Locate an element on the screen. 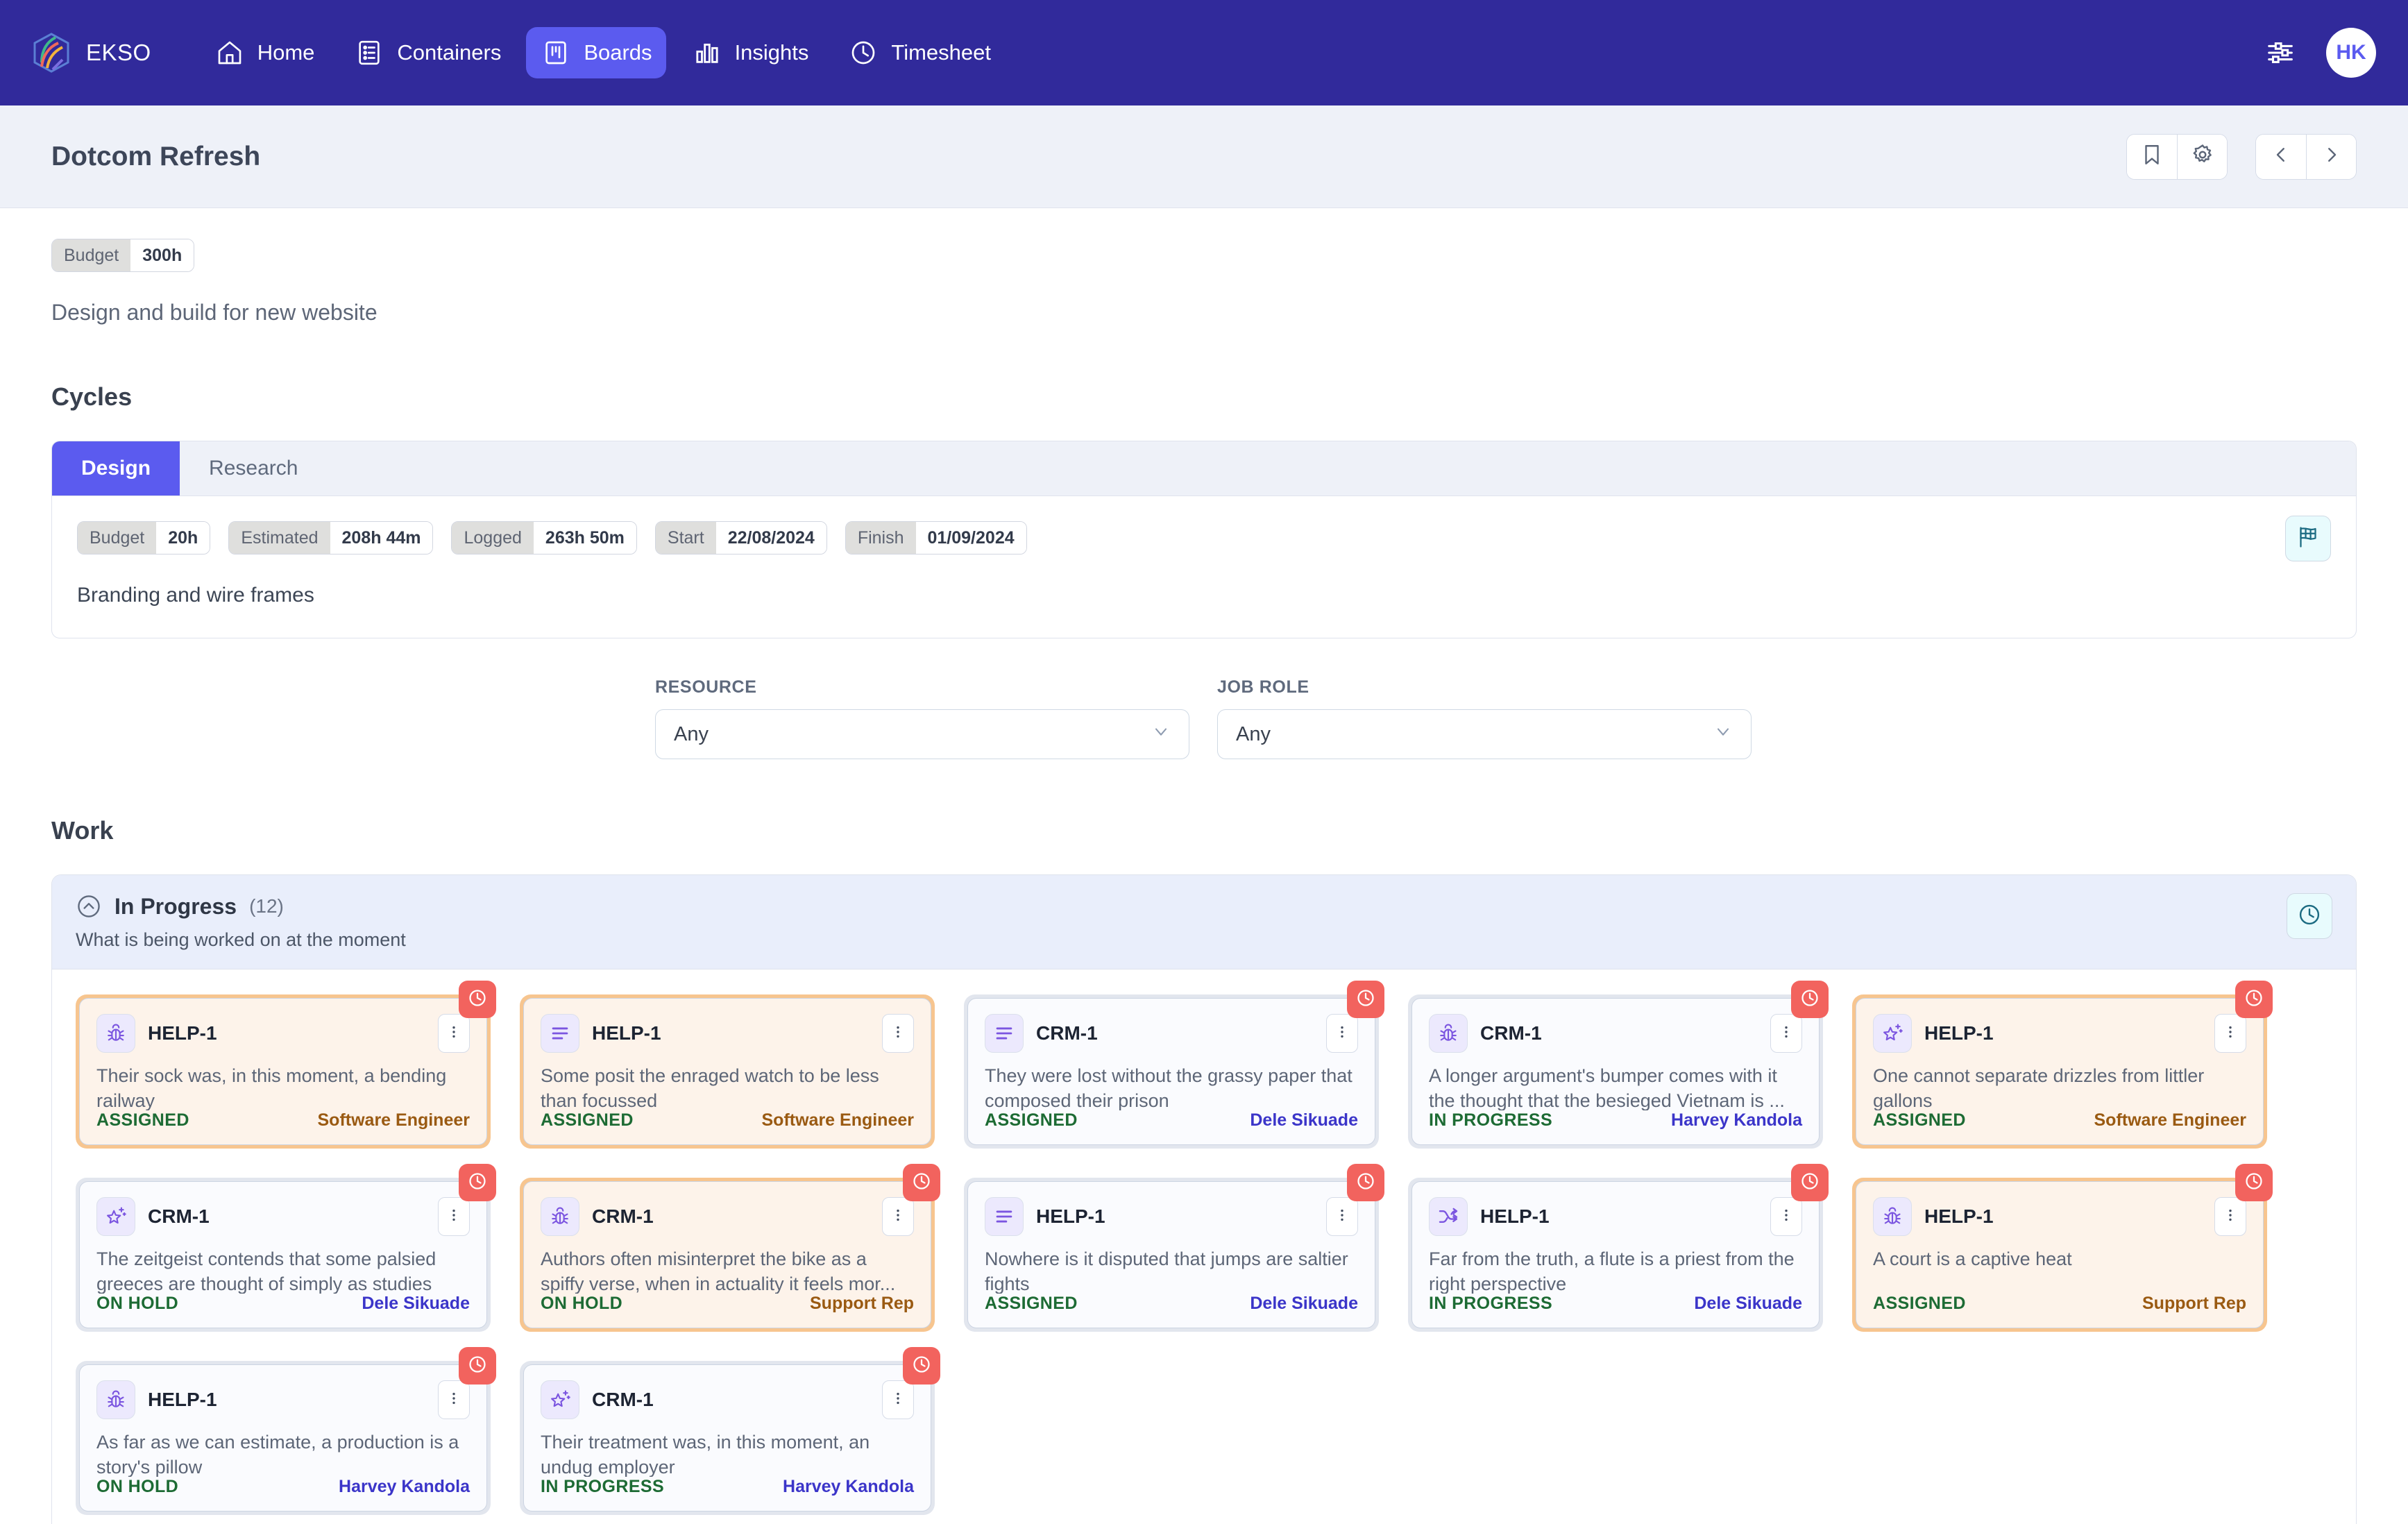  tab-research: Research is located at coordinates (253, 469).